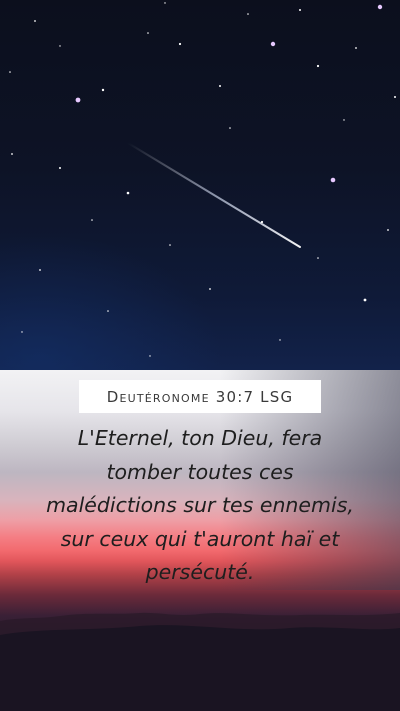 This screenshot has width=400, height=711. I want to click on hill-silhouette, so click(200, 661).